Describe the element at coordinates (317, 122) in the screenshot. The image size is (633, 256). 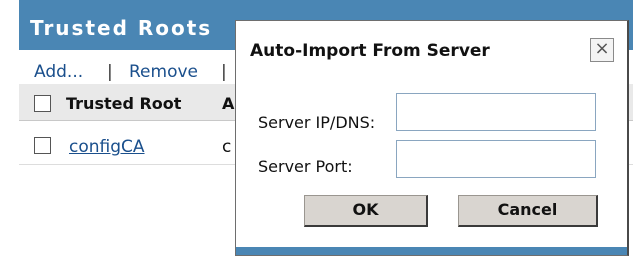
I see `server-ip-label: Server IP/DNS:` at that location.